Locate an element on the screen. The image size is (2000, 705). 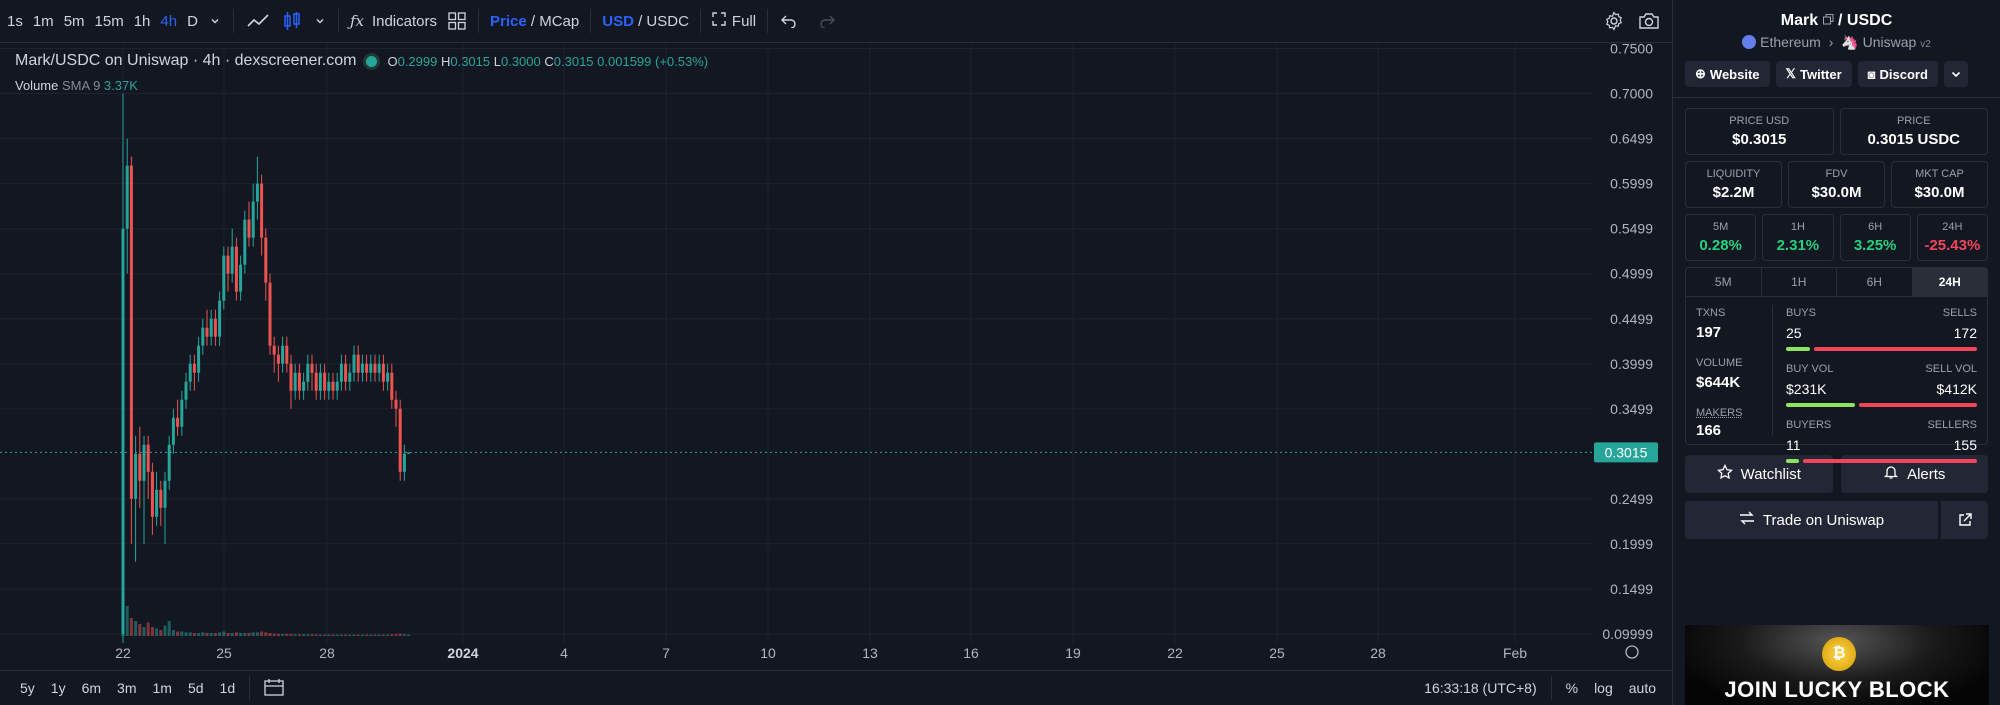
interval-d: D is located at coordinates (192, 21).